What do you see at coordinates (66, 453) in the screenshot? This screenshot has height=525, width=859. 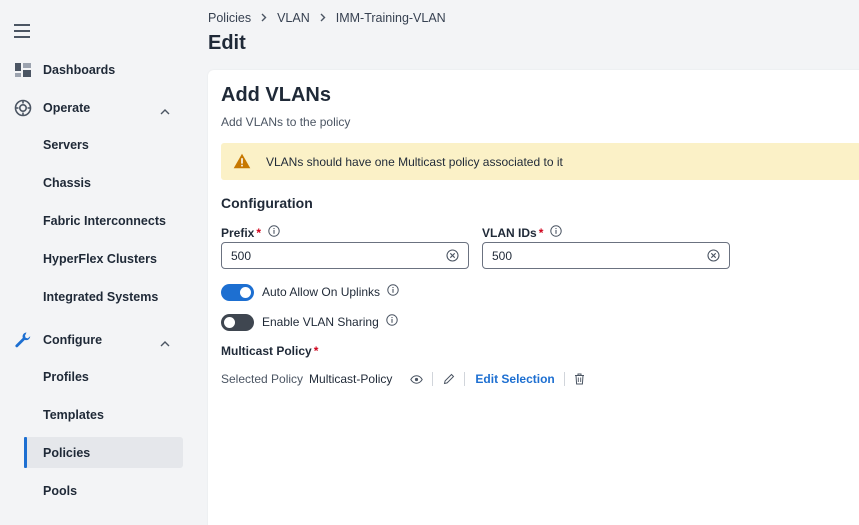 I see `sidebar-item-policies: Policies` at bounding box center [66, 453].